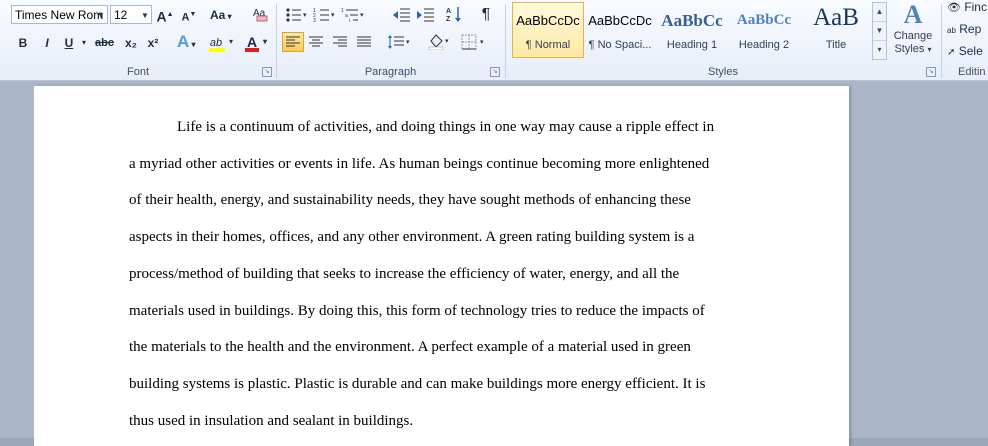  I want to click on line-spacing-button: ▾, so click(399, 42).